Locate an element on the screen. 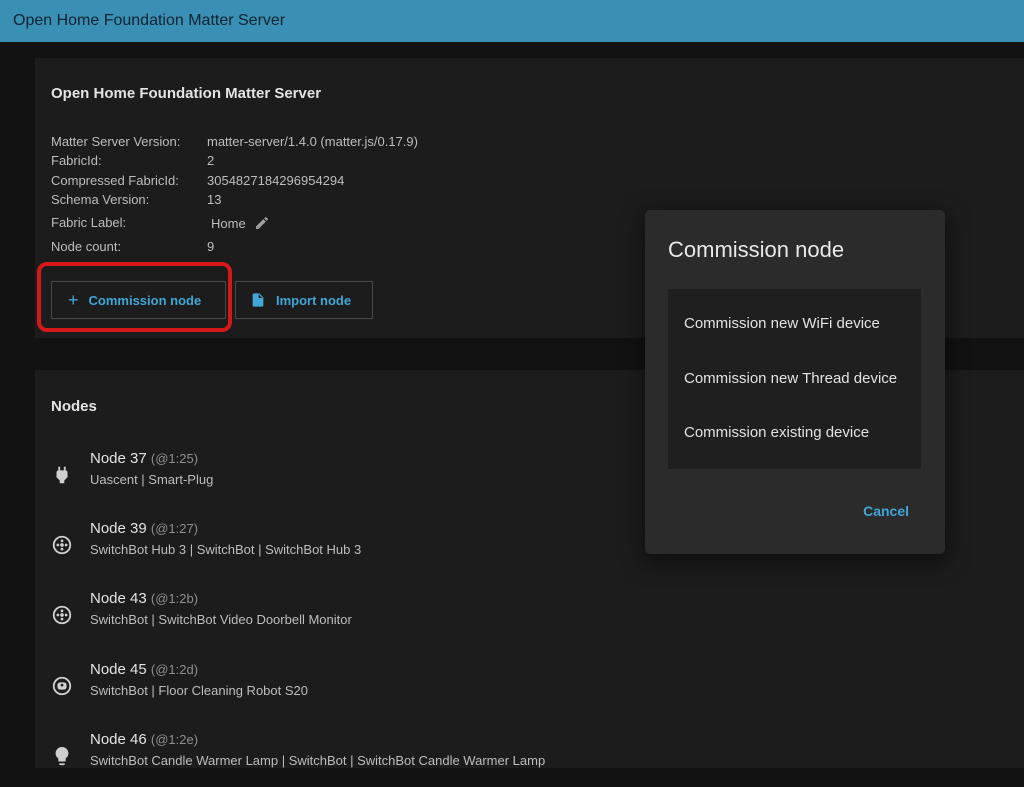  node-title: Node 37 (@1:25) is located at coordinates (144, 458).